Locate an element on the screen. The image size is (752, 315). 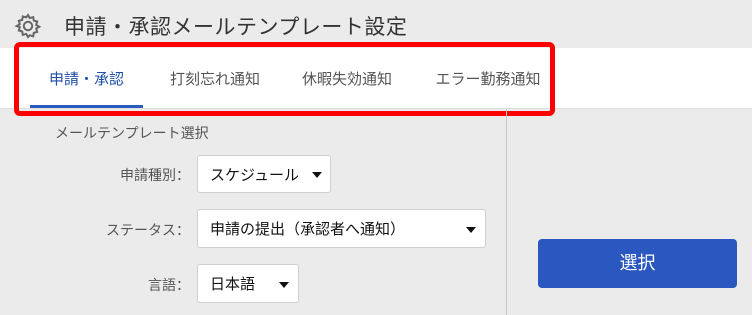
tab-leave-expiry: 休暇失効通知 is located at coordinates (347, 78).